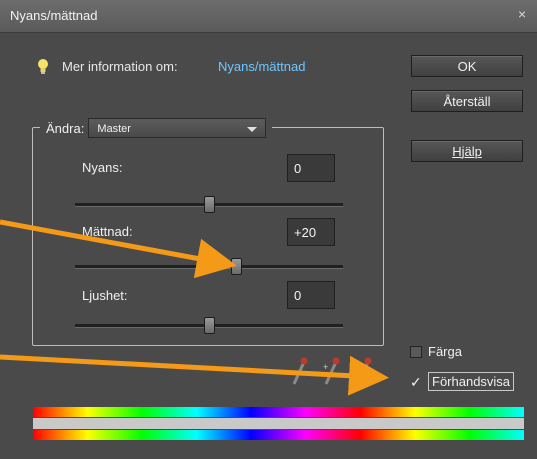  Describe the element at coordinates (194, 375) in the screenshot. I see `annotation-arrow-preview` at that location.